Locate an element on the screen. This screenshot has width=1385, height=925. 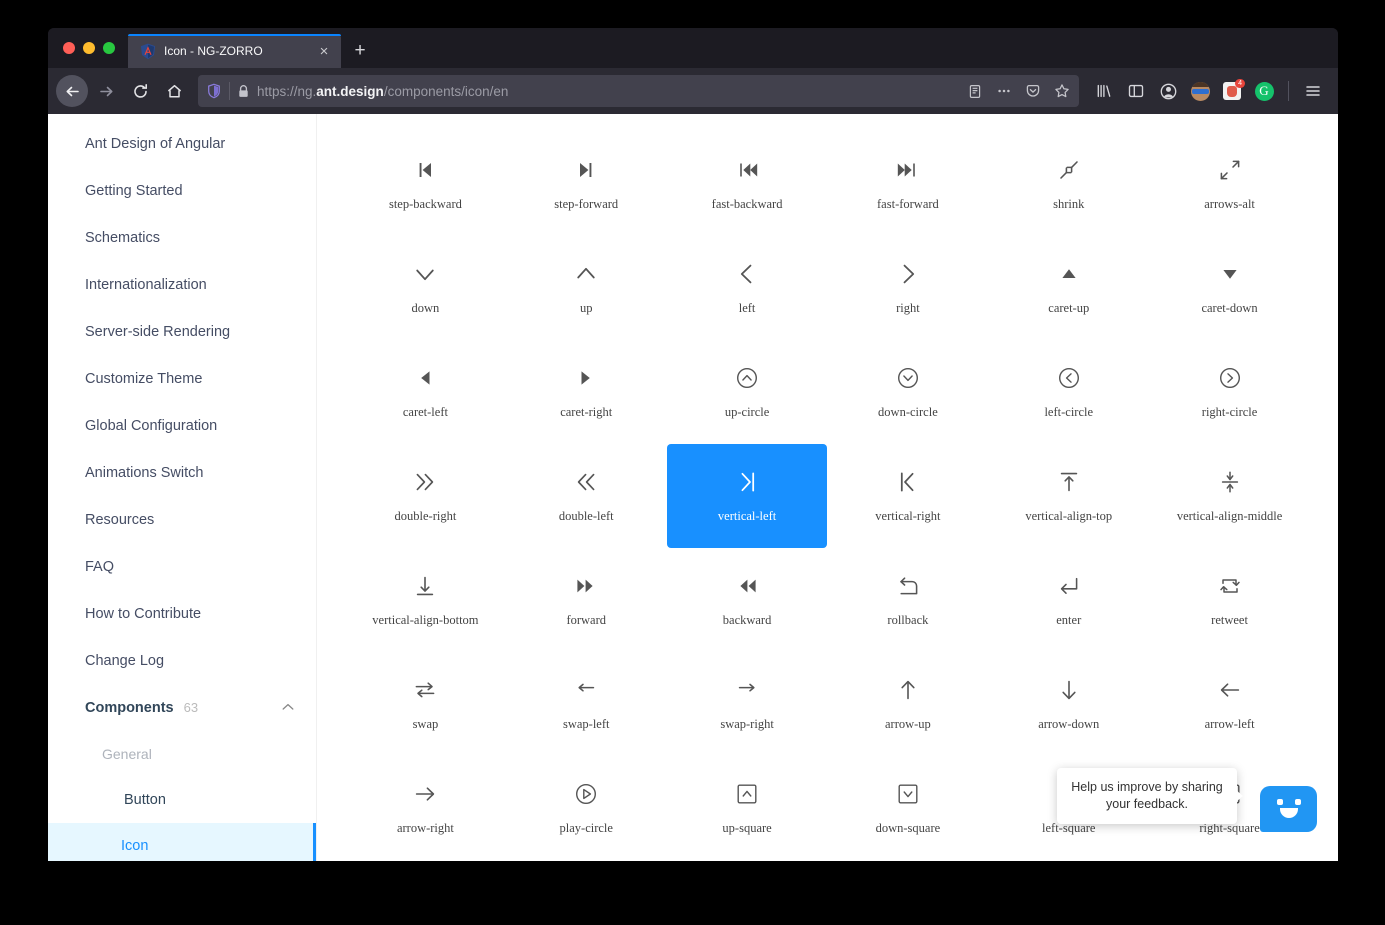
account-icon is located at coordinates (1168, 91).